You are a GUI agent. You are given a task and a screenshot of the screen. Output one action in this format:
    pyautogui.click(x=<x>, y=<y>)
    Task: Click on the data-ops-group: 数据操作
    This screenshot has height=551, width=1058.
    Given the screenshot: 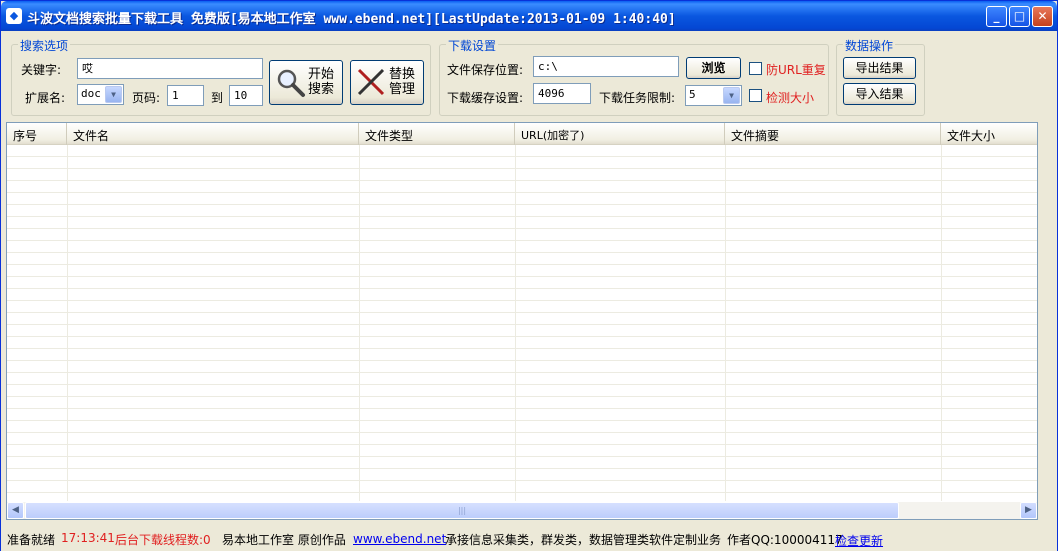 What is the action you would take?
    pyautogui.click(x=880, y=76)
    